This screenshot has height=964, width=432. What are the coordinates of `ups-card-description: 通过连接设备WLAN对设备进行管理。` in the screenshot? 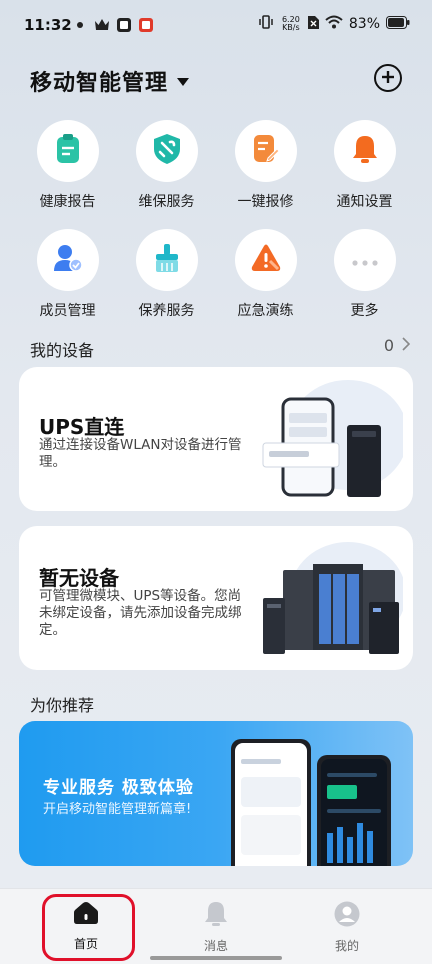 It's located at (140, 453).